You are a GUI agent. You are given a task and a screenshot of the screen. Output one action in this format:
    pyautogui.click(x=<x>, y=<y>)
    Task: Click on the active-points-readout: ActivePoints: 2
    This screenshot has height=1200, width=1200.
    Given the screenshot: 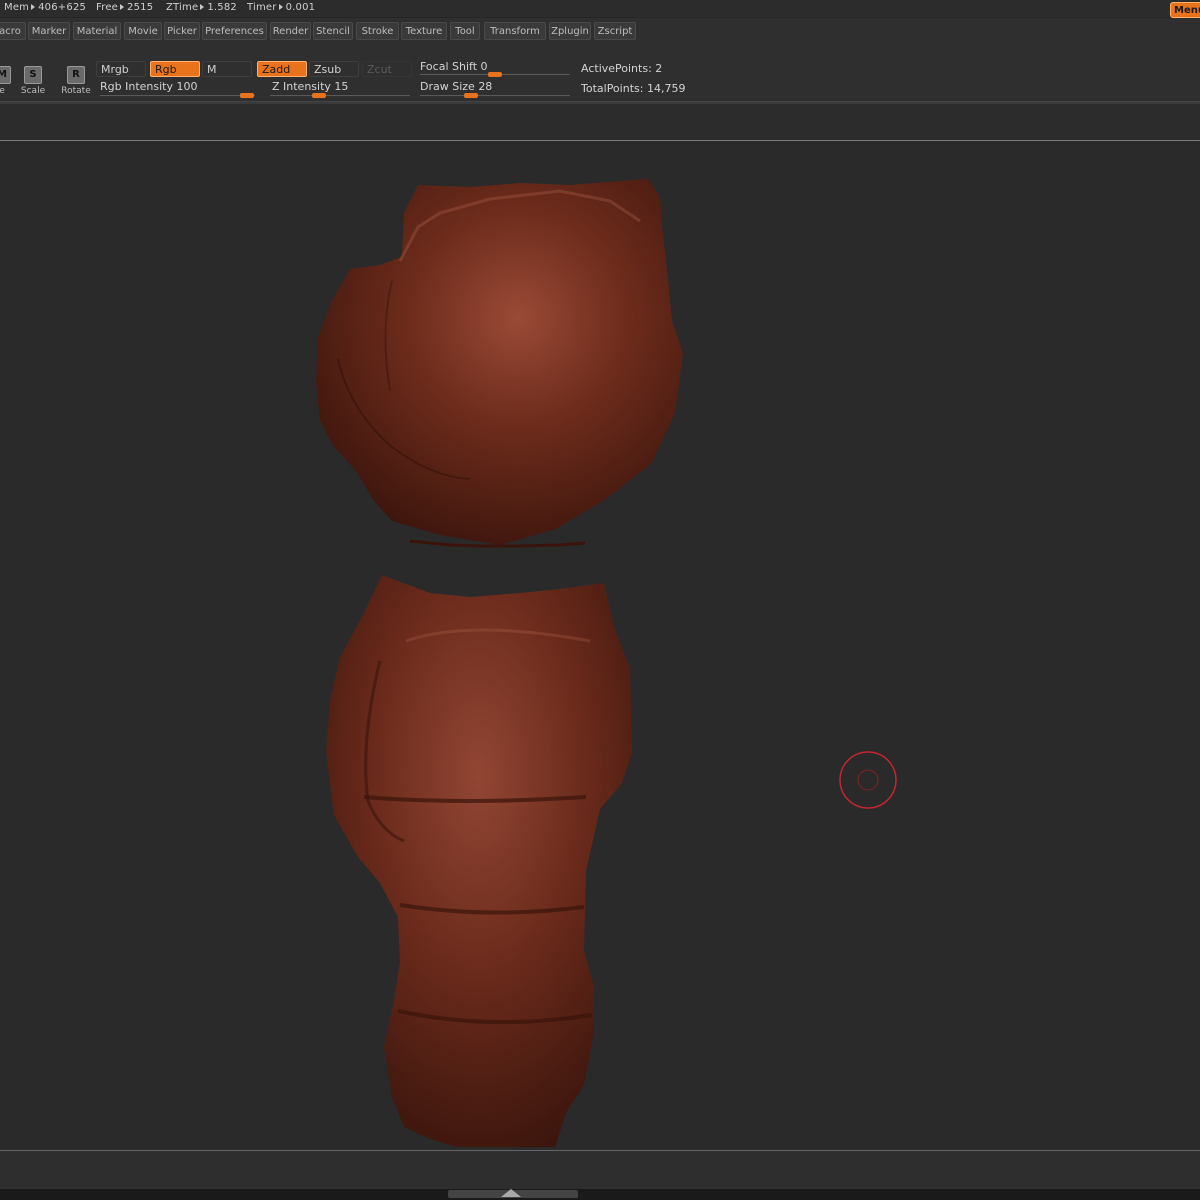 What is the action you would take?
    pyautogui.click(x=622, y=68)
    